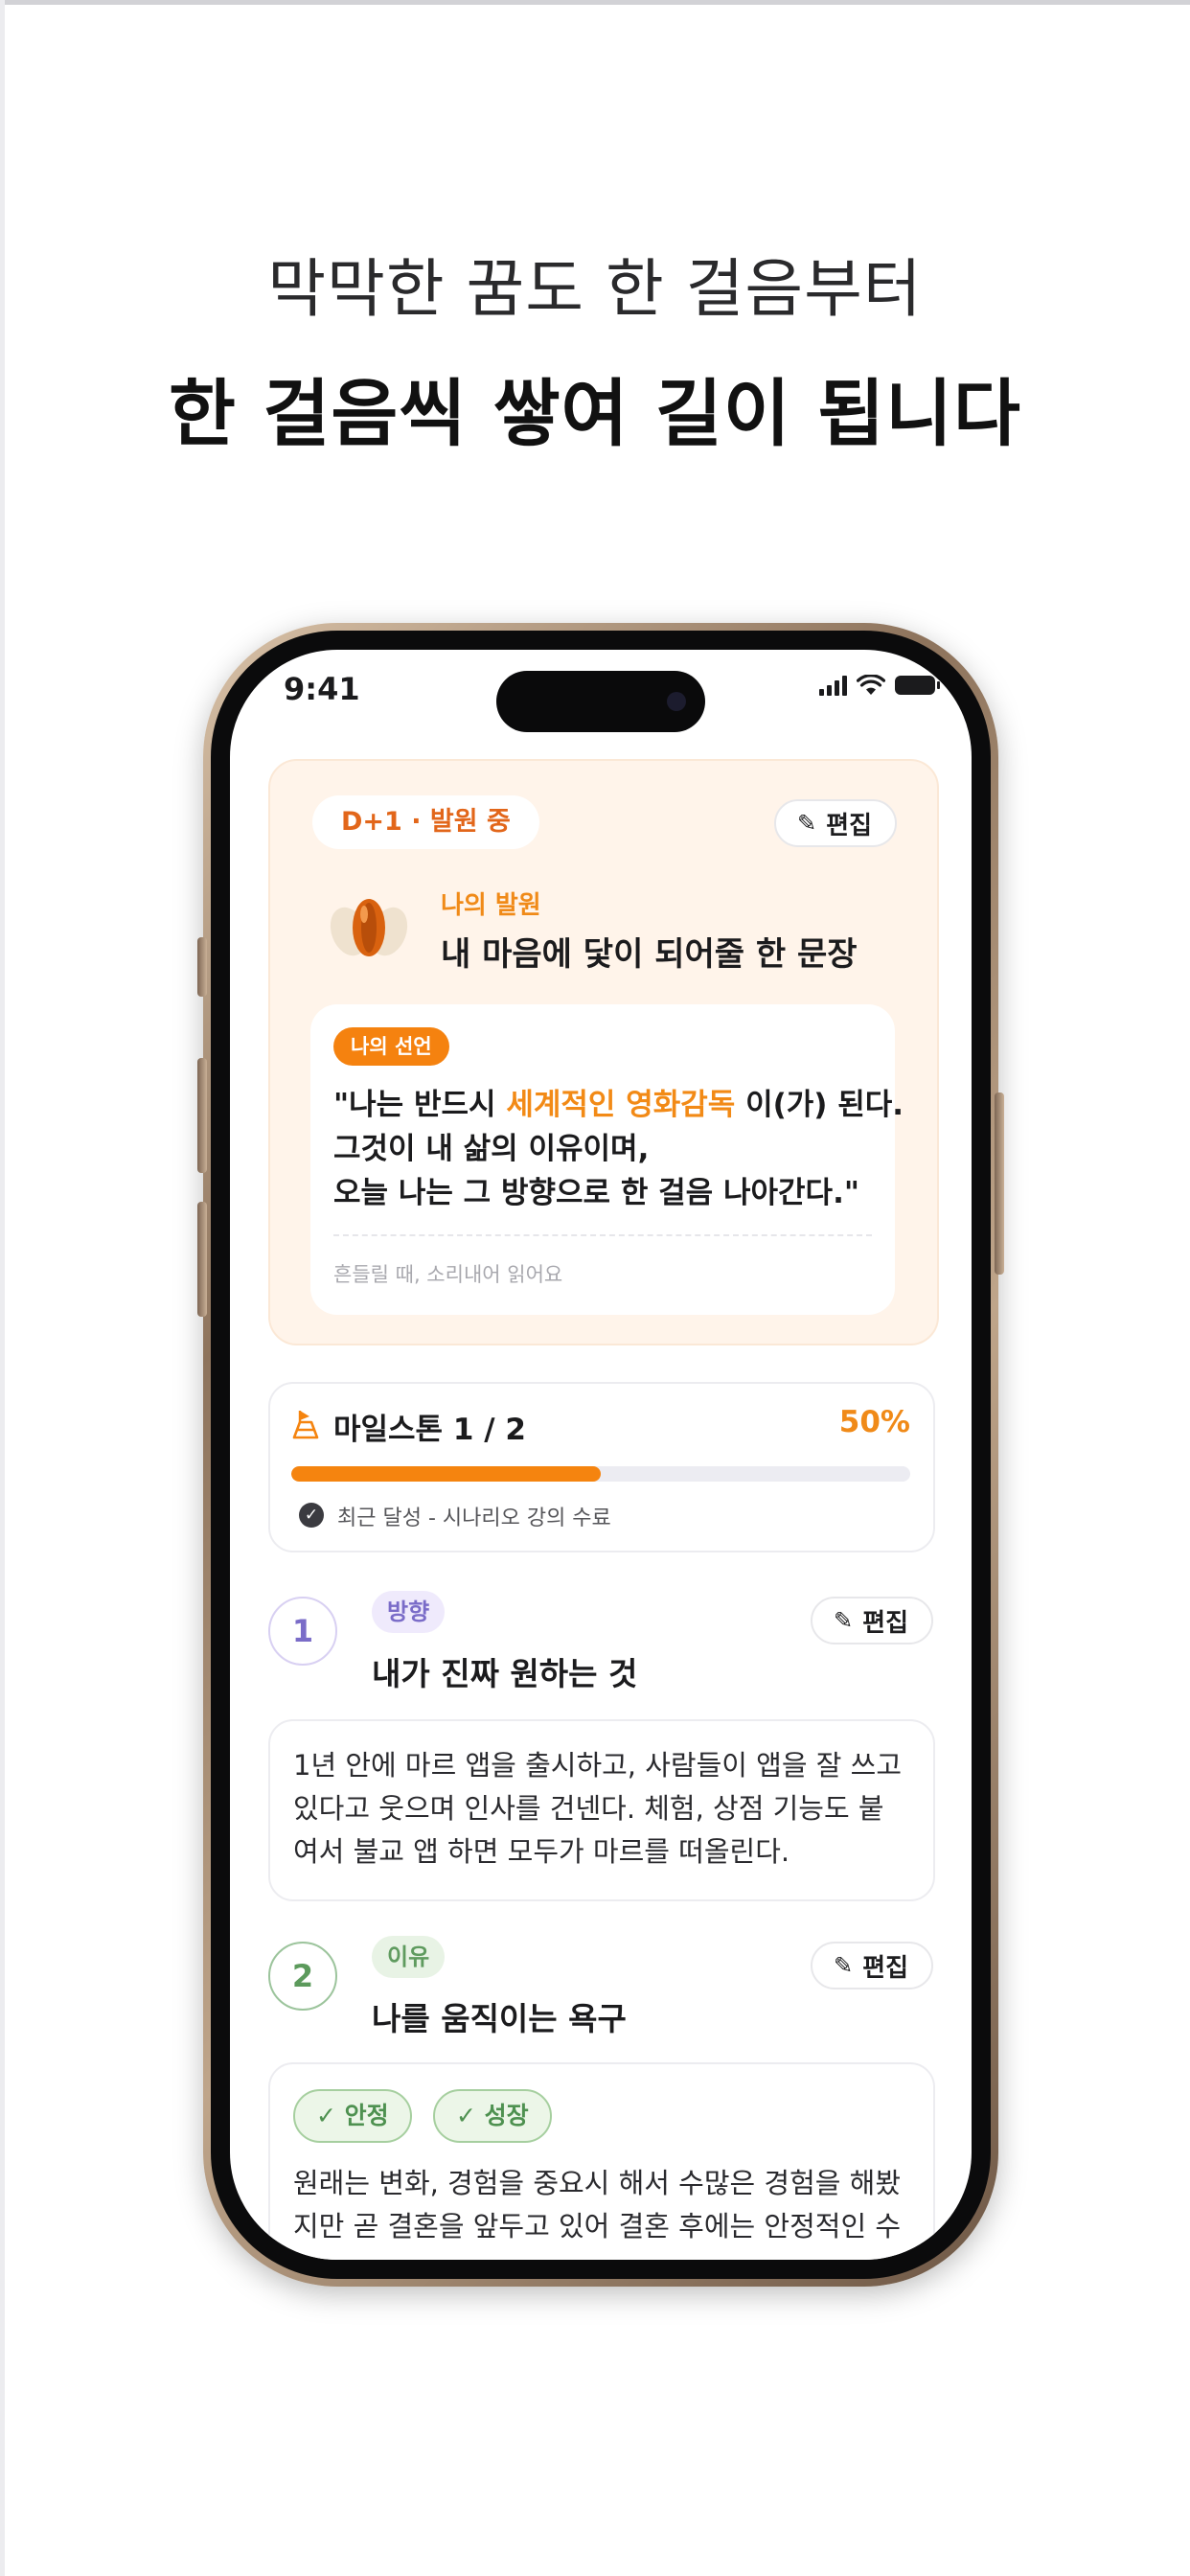 The image size is (1190, 2576). Describe the element at coordinates (500, 2019) in the screenshot. I see `section-title-reason: 나를 움직이는 욕구` at that location.